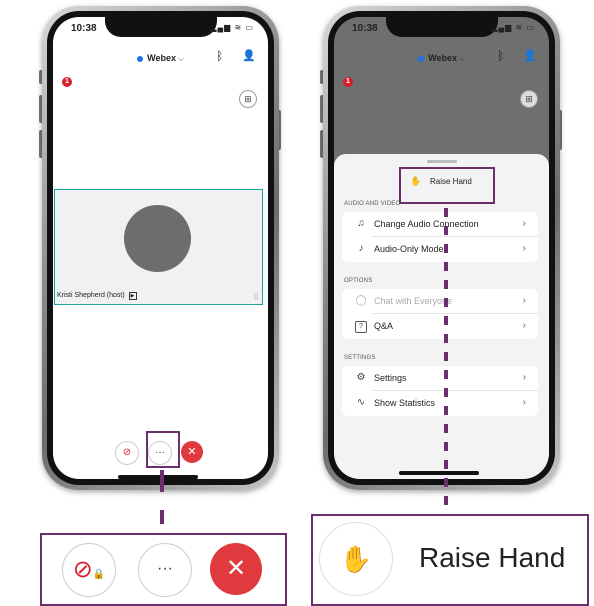  Describe the element at coordinates (440, 378) in the screenshot. I see `menu-item-settings: ⚙ Settings ›` at that location.